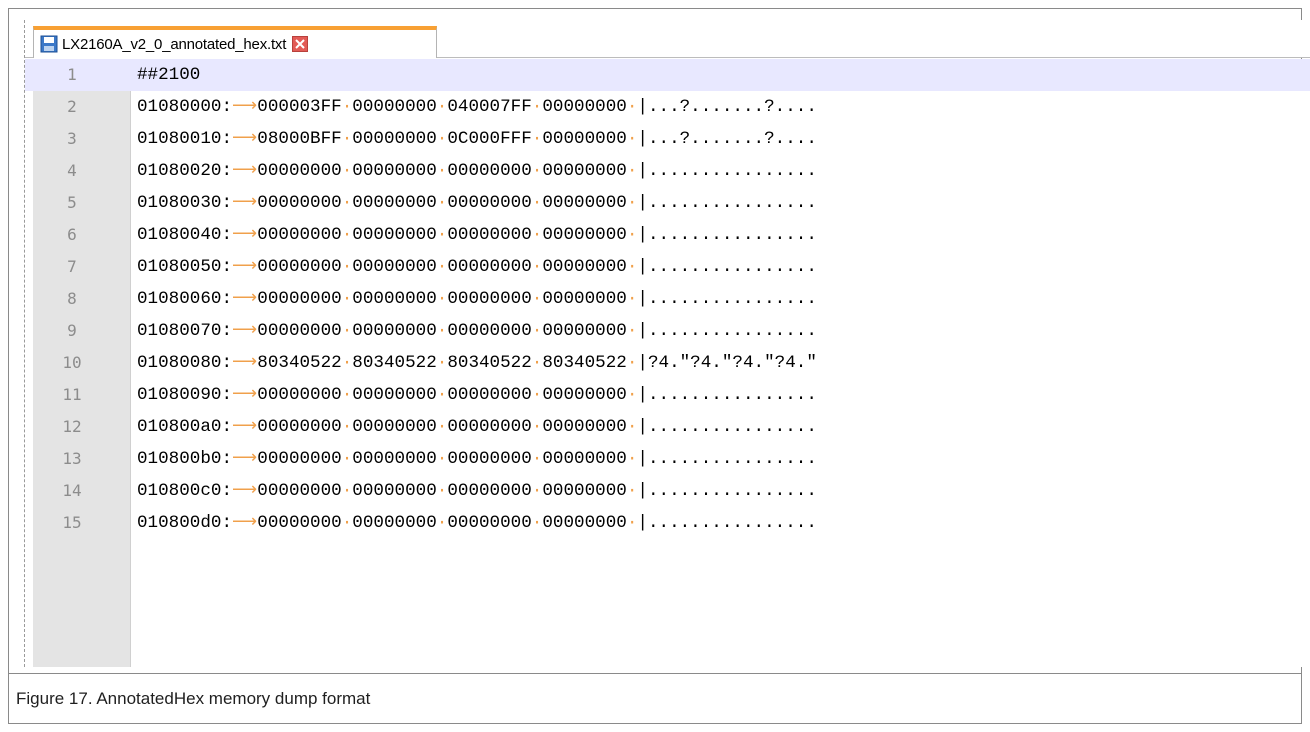 The width and height of the screenshot is (1310, 732). I want to click on line-number: 4, so click(72, 170).